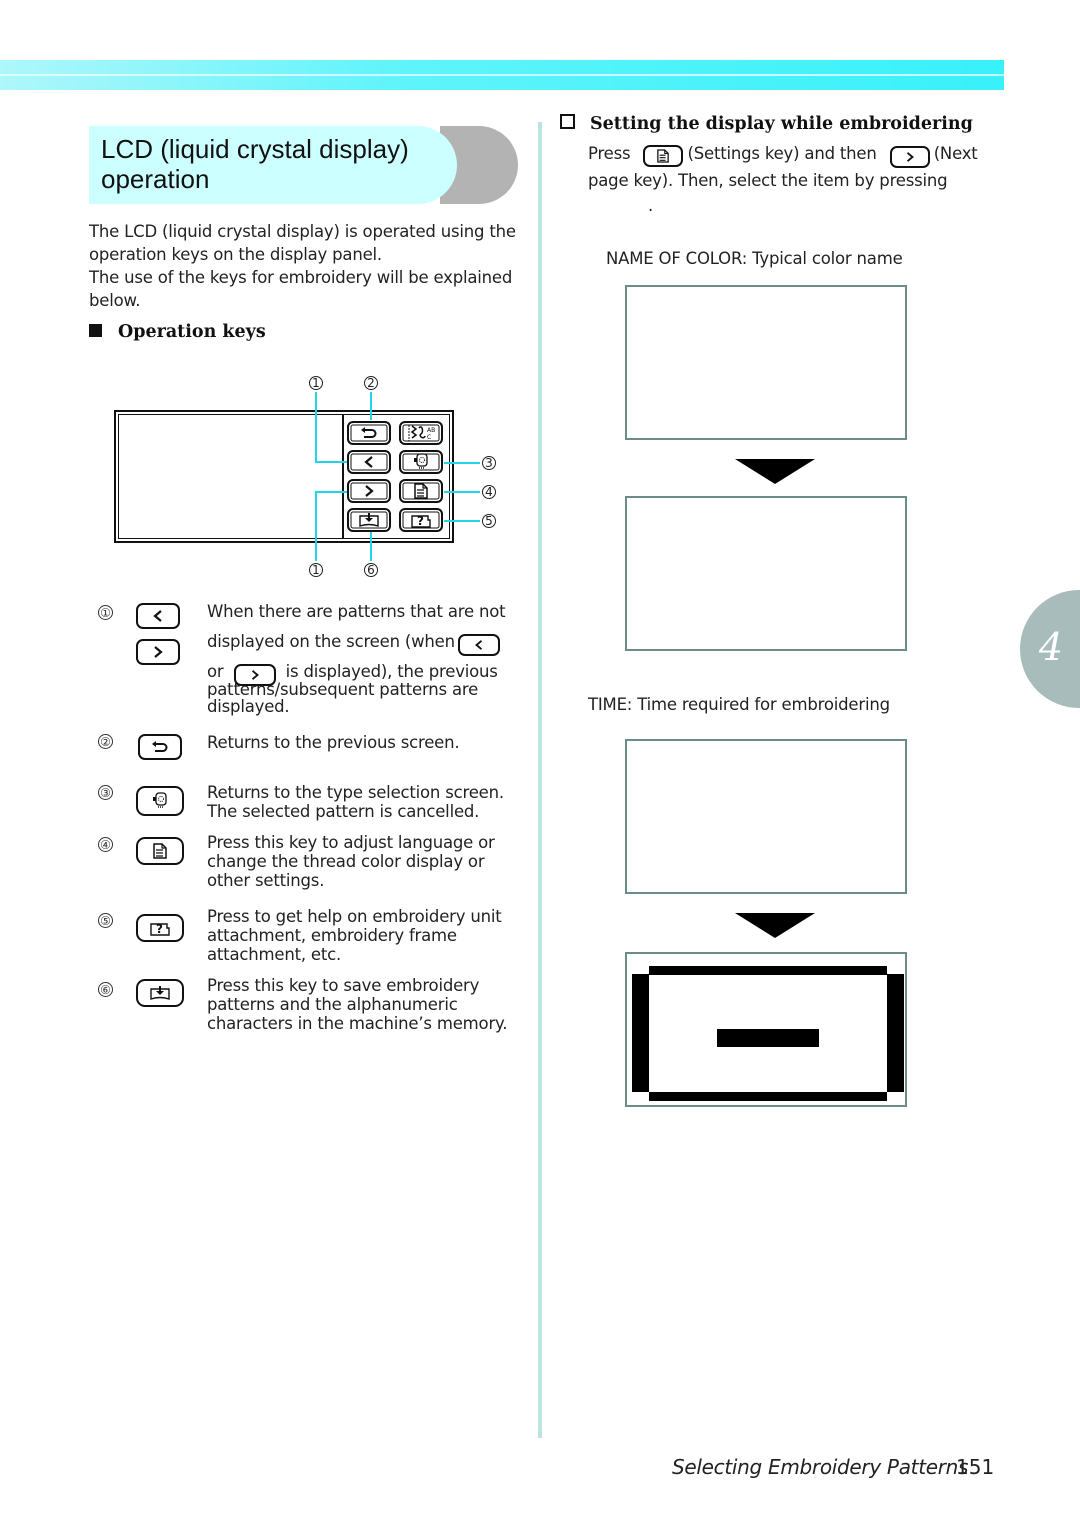 The image size is (1080, 1526). What do you see at coordinates (371, 570) in the screenshot?
I see `callout-6: 6` at bounding box center [371, 570].